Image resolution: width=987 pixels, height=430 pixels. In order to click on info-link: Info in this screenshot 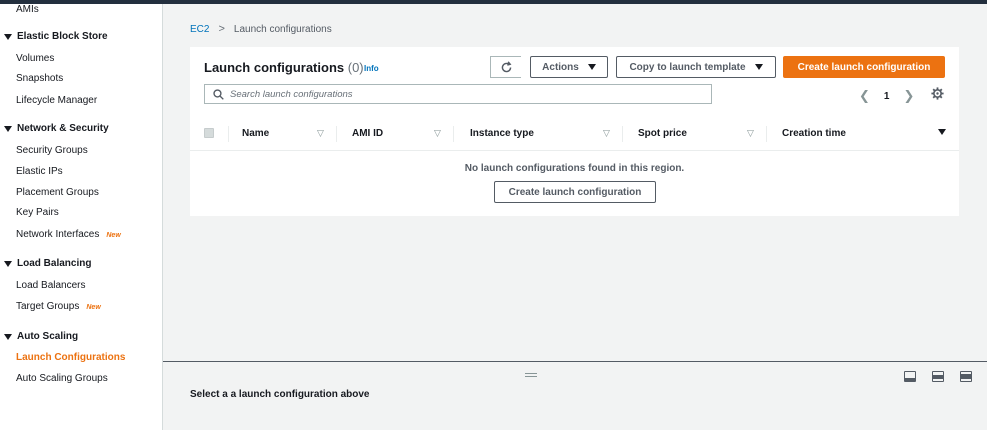, I will do `click(371, 68)`.